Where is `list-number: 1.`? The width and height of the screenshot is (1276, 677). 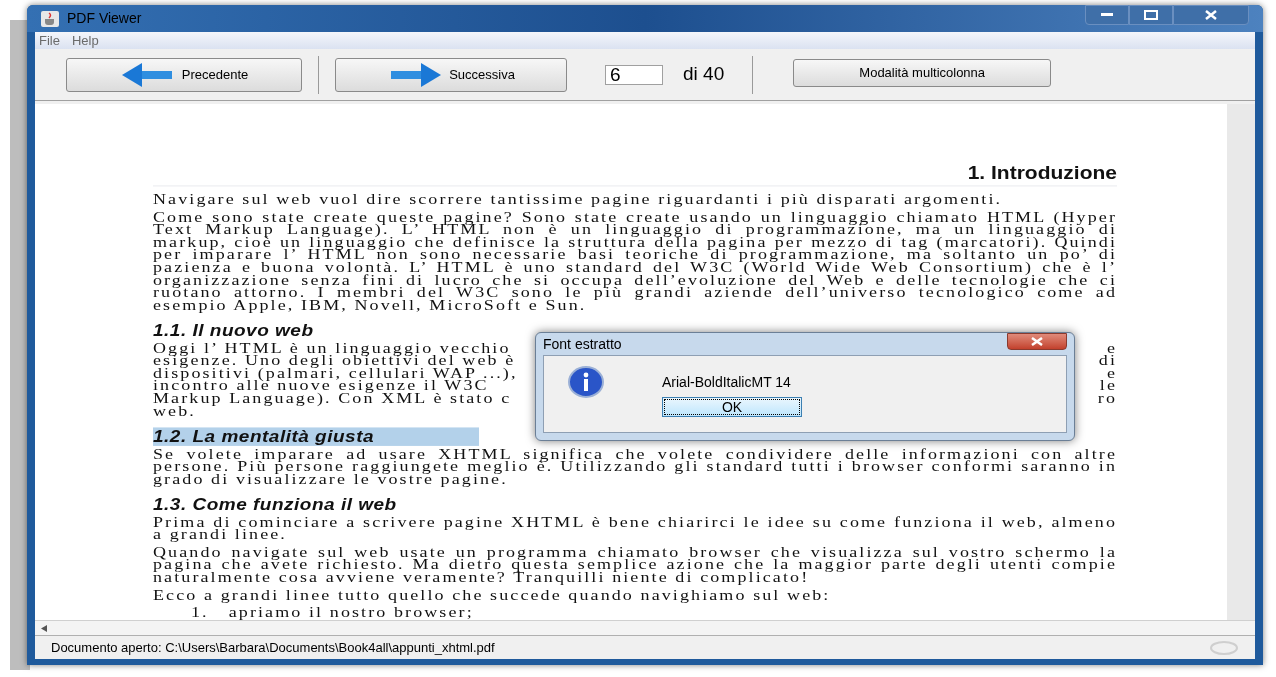
list-number: 1. is located at coordinates (200, 612).